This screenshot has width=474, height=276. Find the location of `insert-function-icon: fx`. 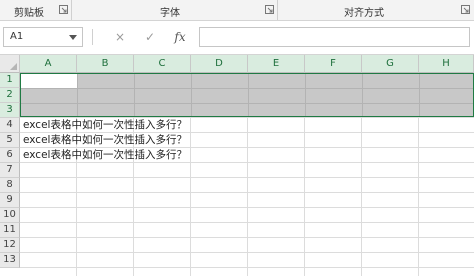

insert-function-icon: fx is located at coordinates (180, 37).